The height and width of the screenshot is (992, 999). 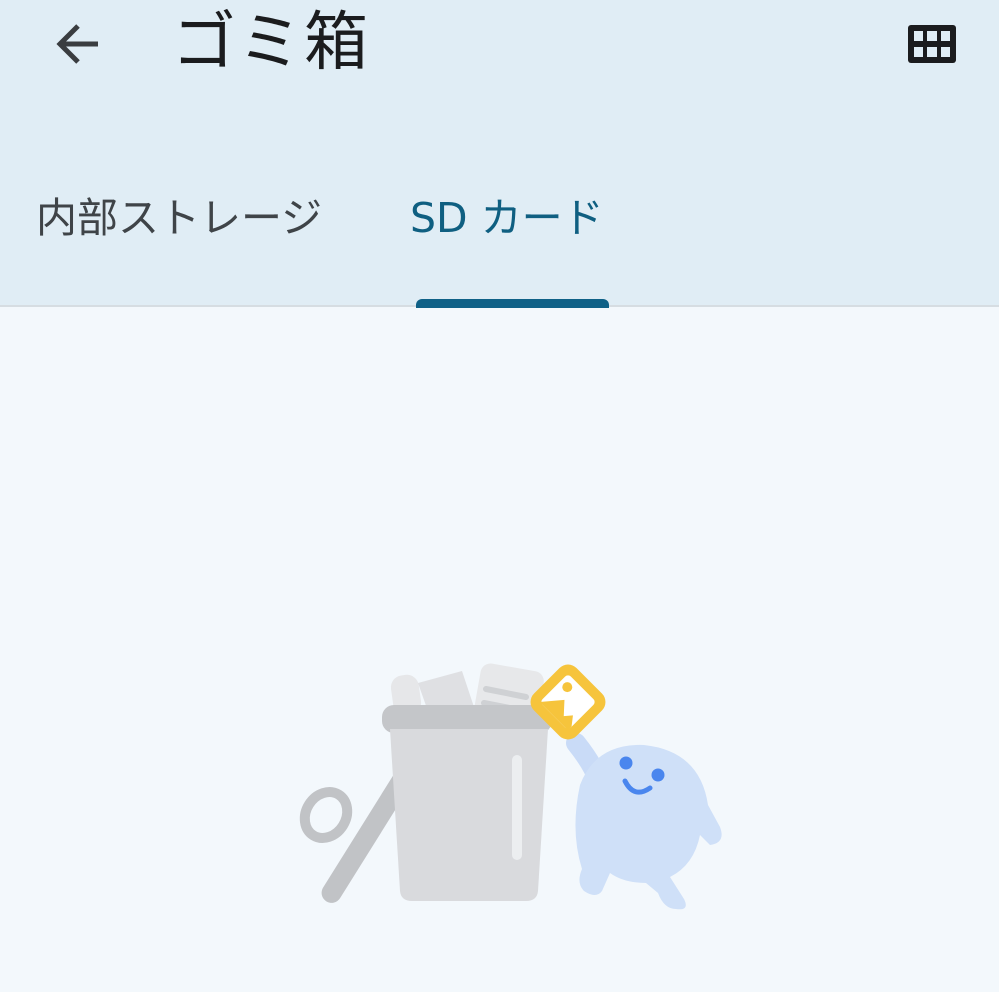 I want to click on tab-sd-card: SD カード, so click(x=507, y=218).